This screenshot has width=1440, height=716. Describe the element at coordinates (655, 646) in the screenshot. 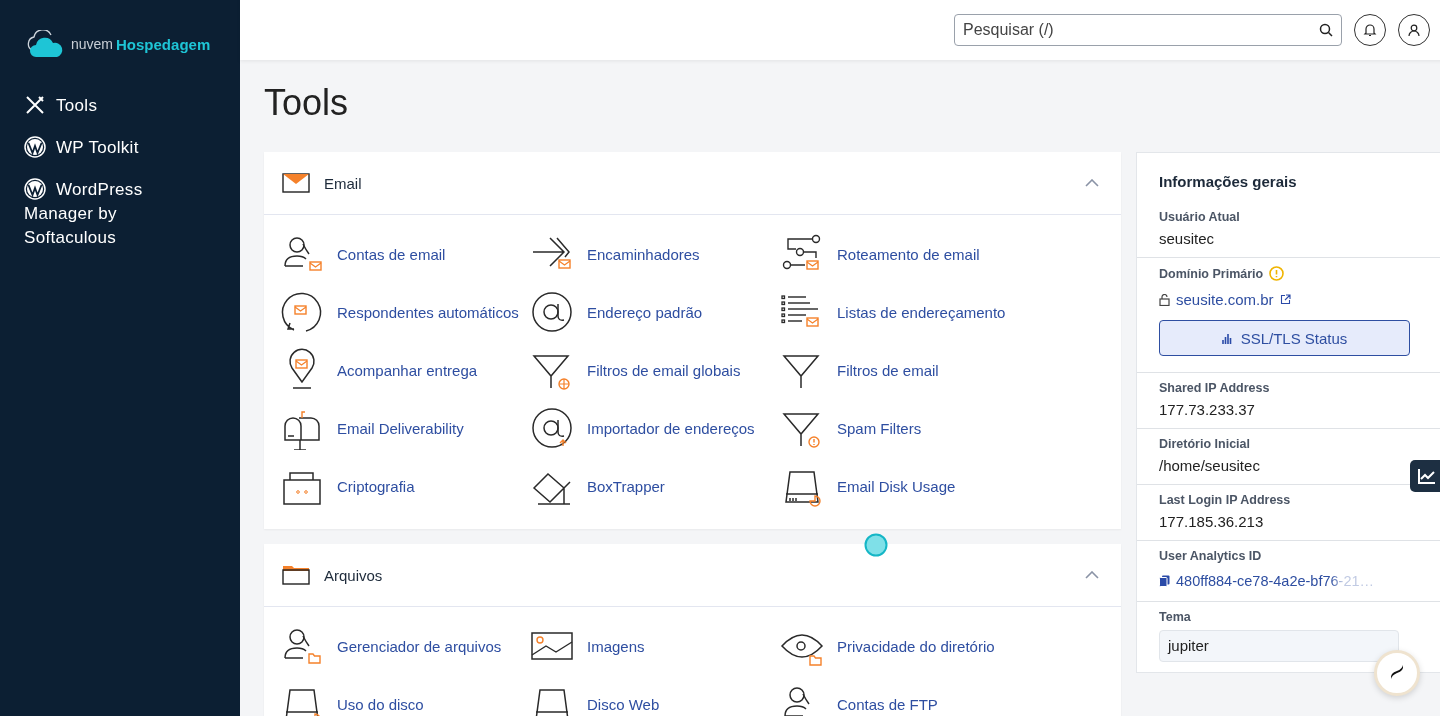

I see `tool-link: Imagens` at that location.